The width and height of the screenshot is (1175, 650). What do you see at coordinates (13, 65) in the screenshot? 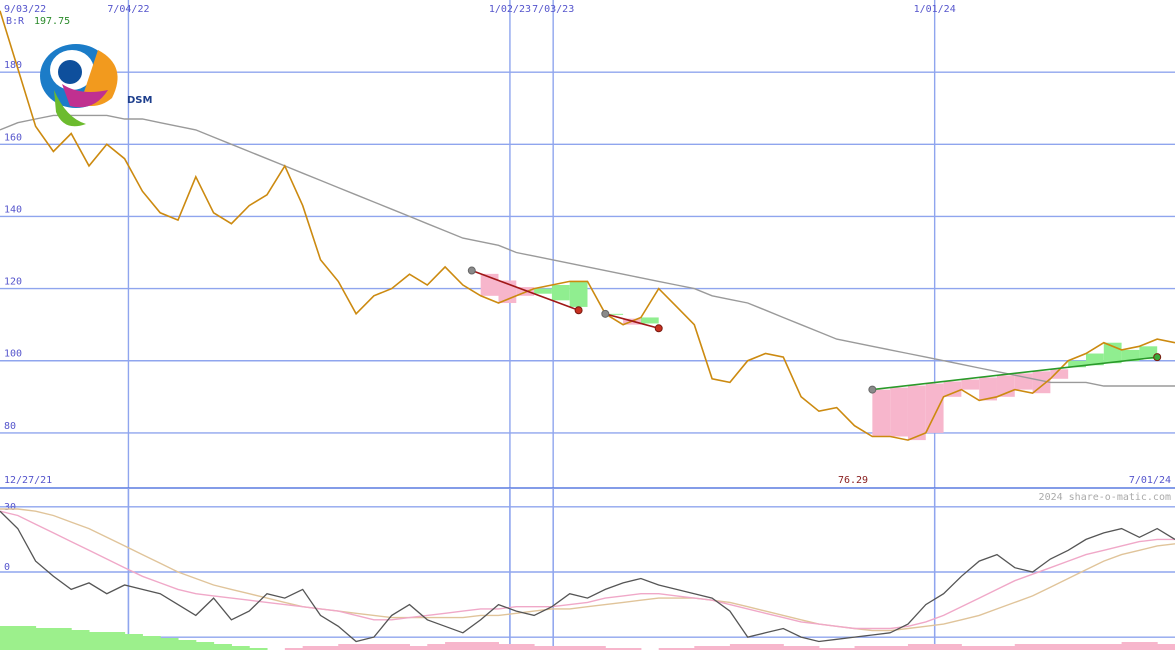
I see `y-tick-label: 180` at bounding box center [13, 65].